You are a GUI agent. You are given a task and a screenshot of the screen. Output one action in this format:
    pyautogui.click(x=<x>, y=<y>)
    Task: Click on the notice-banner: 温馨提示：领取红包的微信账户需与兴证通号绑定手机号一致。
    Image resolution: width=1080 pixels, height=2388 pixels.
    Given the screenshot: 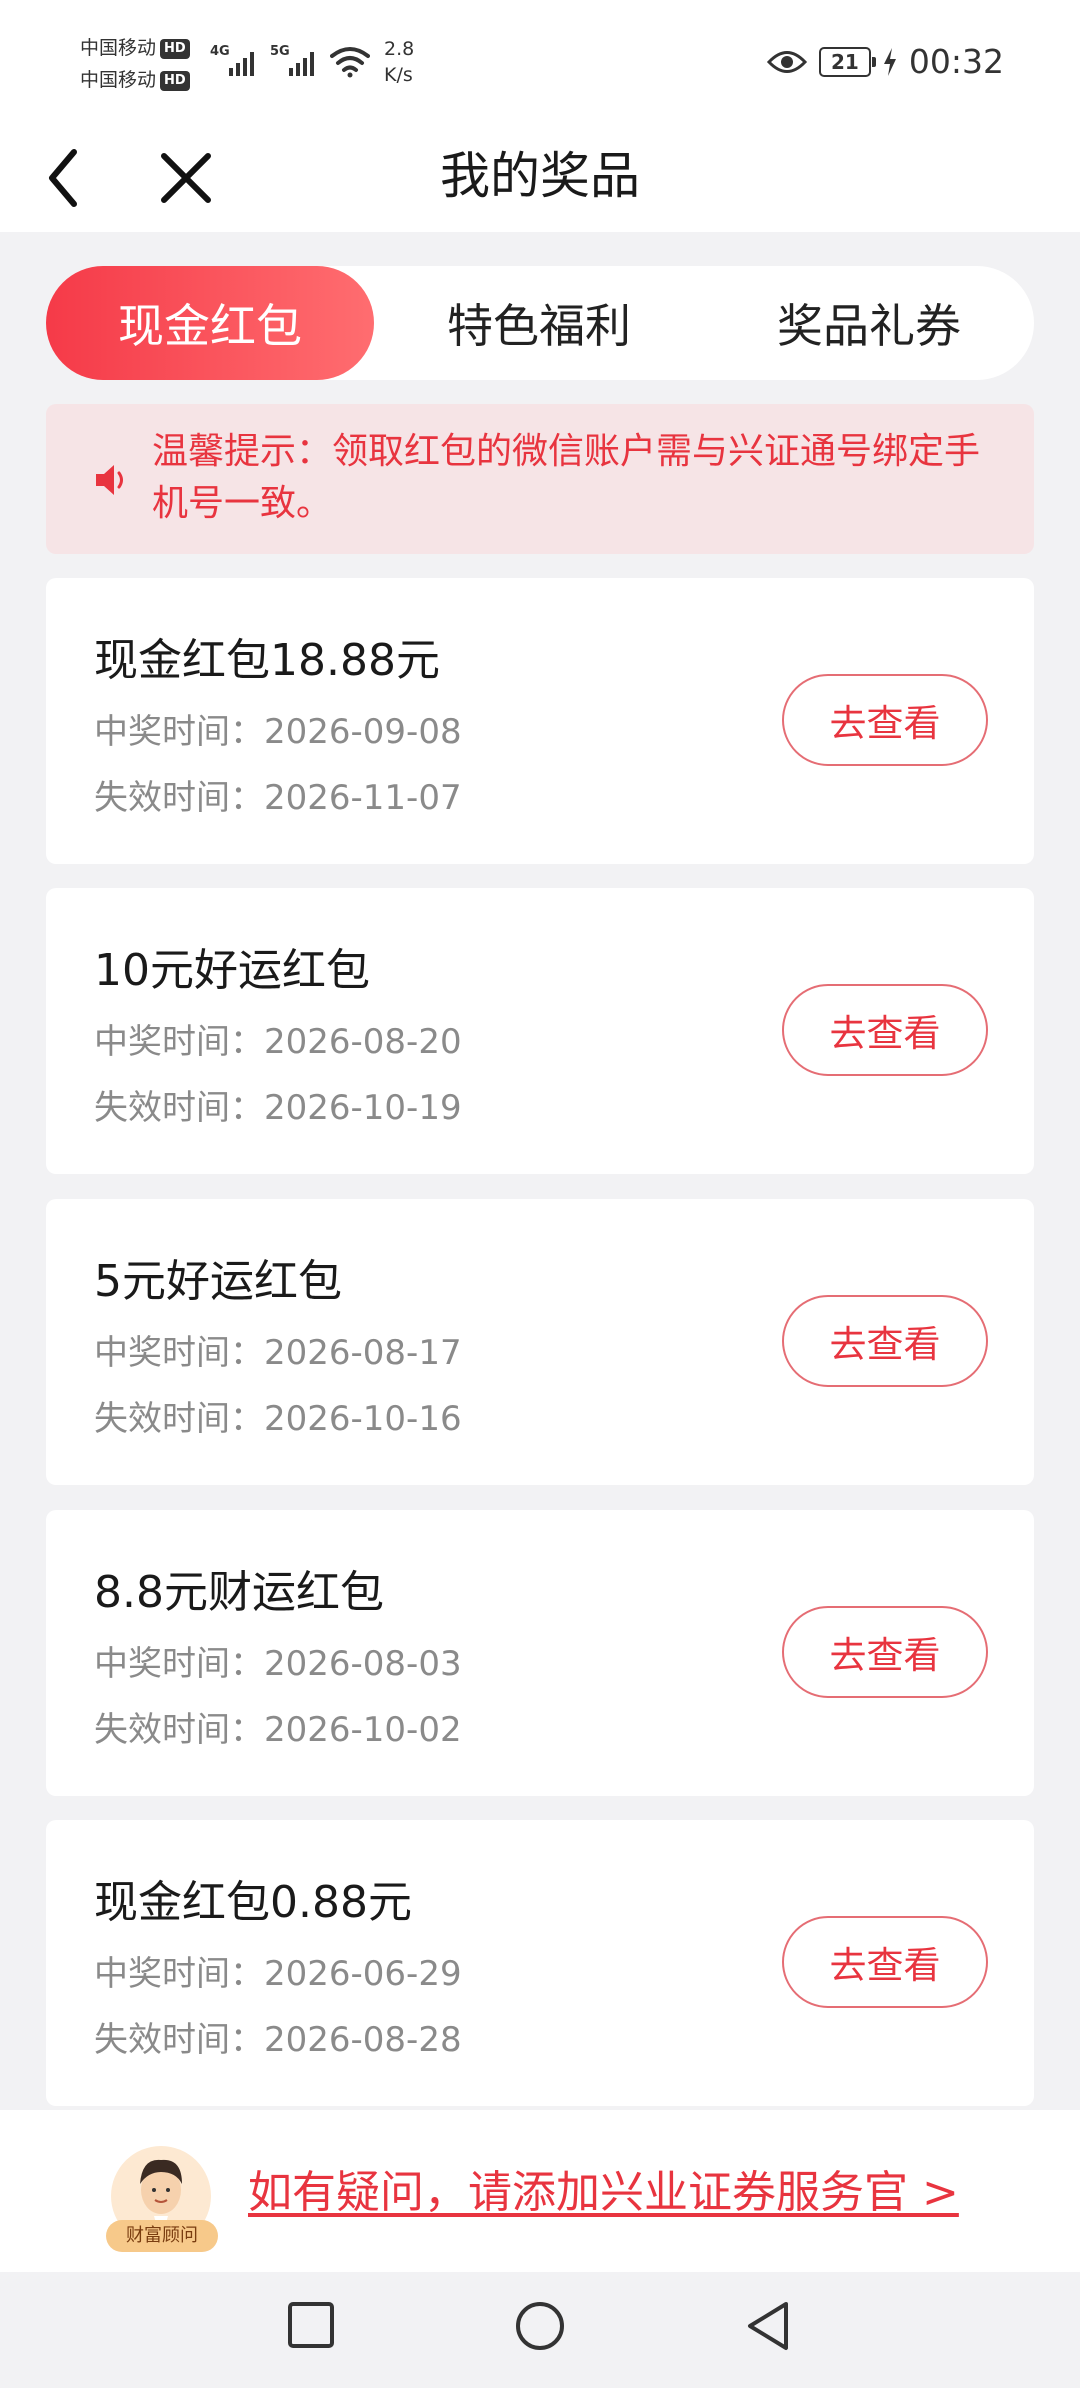 What is the action you would take?
    pyautogui.click(x=540, y=479)
    